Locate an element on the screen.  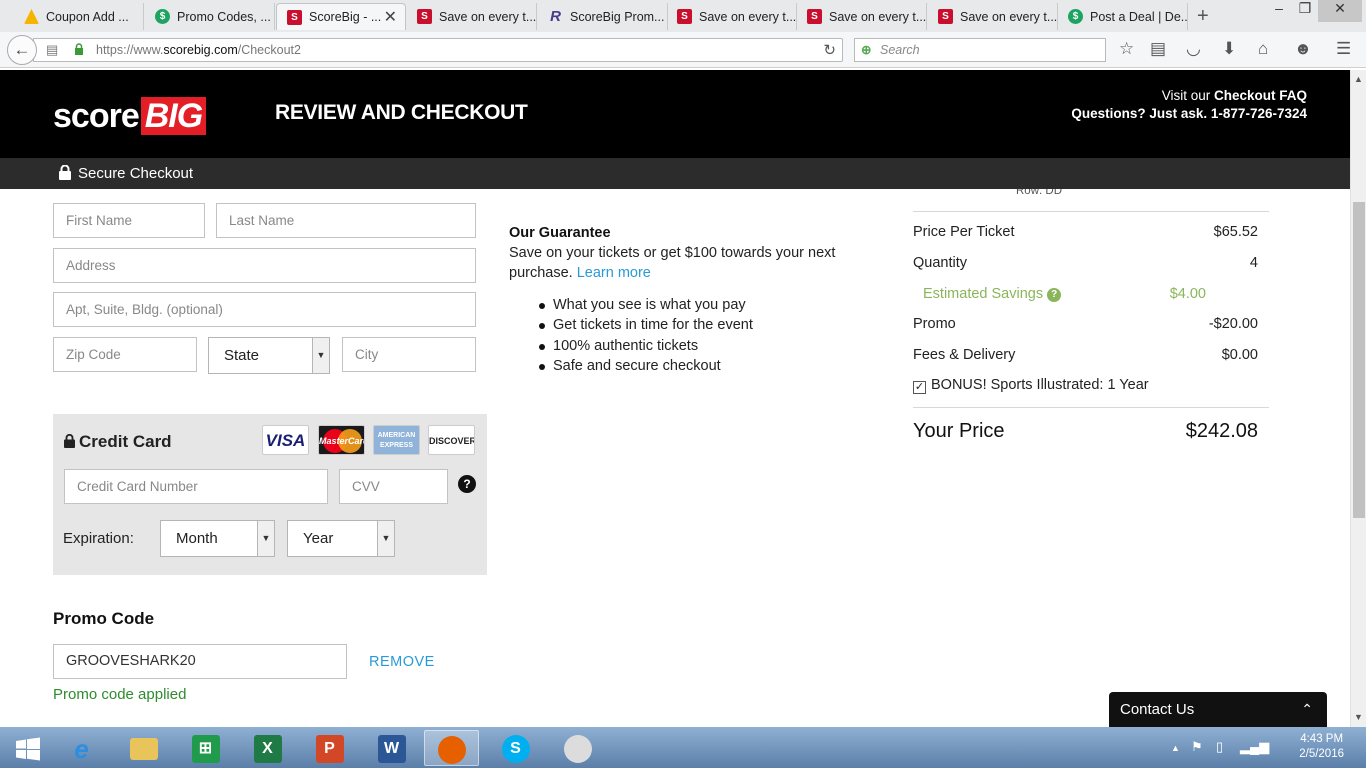
close-tab-icon: ✕ is located at coordinates (390, 17).